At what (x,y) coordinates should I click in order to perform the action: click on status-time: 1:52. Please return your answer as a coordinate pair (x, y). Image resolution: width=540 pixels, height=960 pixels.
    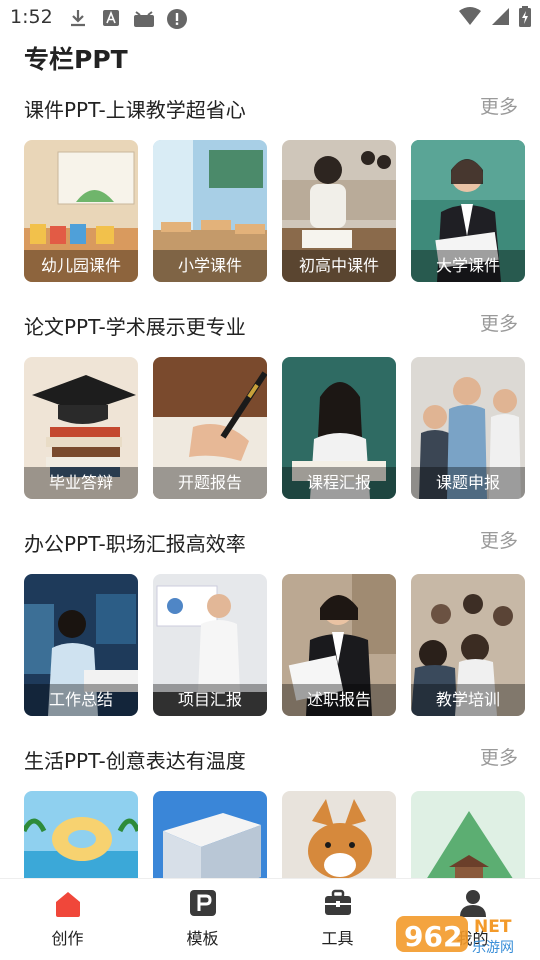
    Looking at the image, I should click on (31, 17).